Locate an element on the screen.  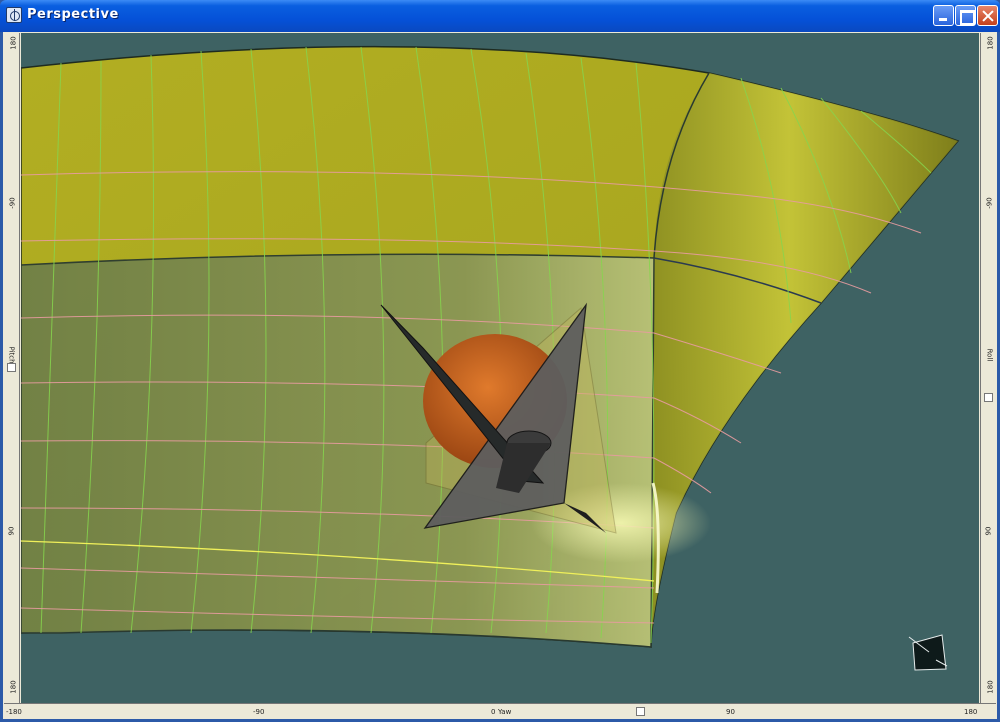
roll-slider-thumb is located at coordinates (988, 397).